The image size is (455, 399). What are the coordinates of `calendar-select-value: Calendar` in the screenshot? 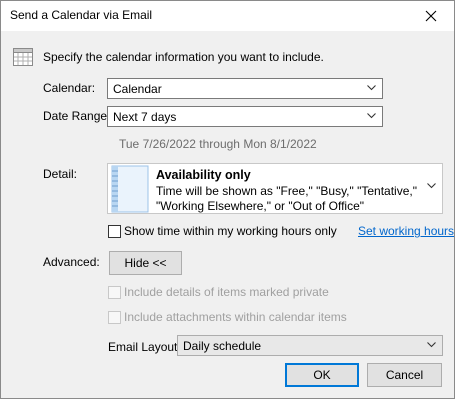 It's located at (137, 89).